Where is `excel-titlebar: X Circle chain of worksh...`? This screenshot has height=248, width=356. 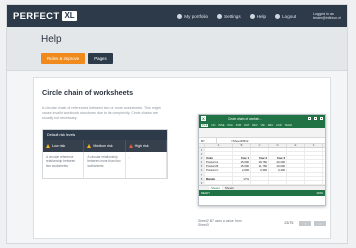
excel-titlebar: X Circle chain of worksh... is located at coordinates (262, 118).